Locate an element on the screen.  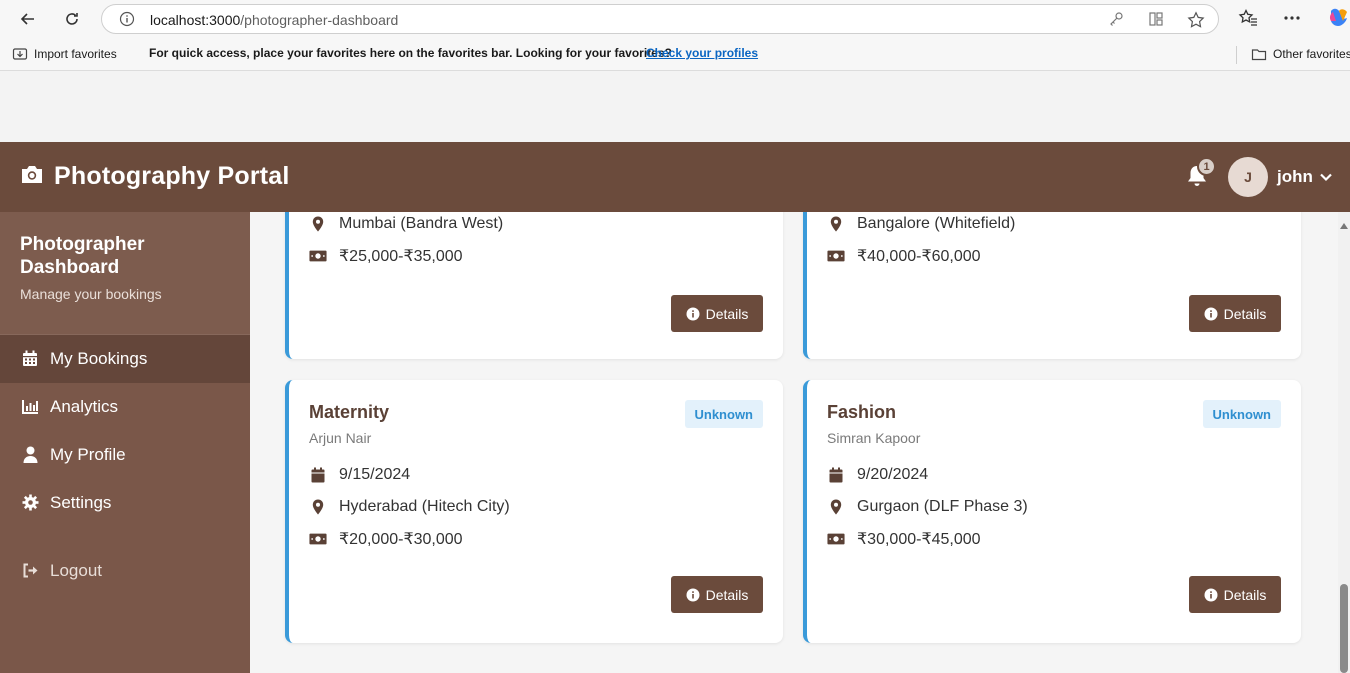
scroll-up-arrow-icon is located at coordinates (1344, 225).